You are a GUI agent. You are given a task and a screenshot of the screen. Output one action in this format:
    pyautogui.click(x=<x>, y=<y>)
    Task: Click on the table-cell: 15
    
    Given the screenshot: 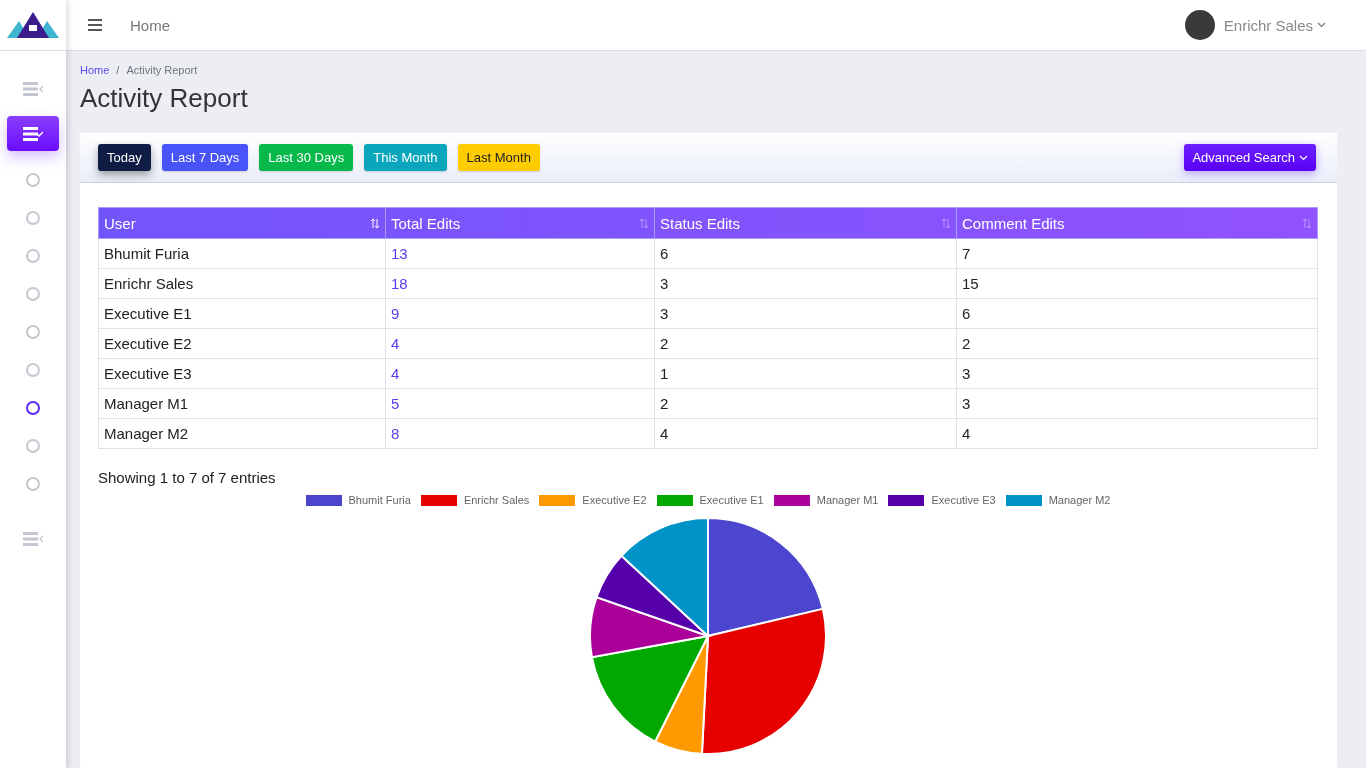 What is the action you would take?
    pyautogui.click(x=1137, y=283)
    